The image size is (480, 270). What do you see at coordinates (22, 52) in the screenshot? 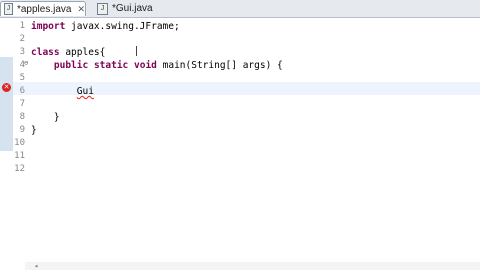
I see `line-number: 3` at bounding box center [22, 52].